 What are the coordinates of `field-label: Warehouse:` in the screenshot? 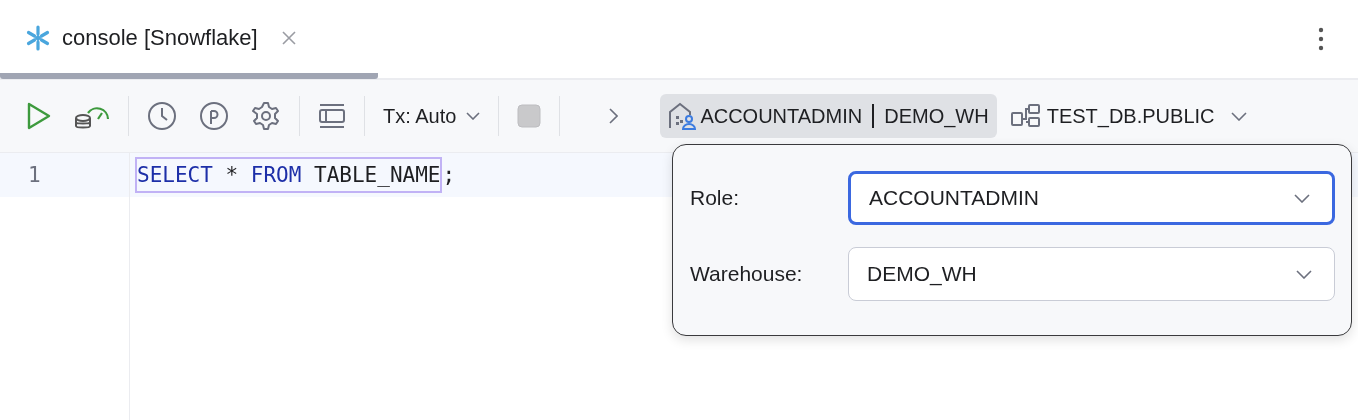 It's located at (747, 274).